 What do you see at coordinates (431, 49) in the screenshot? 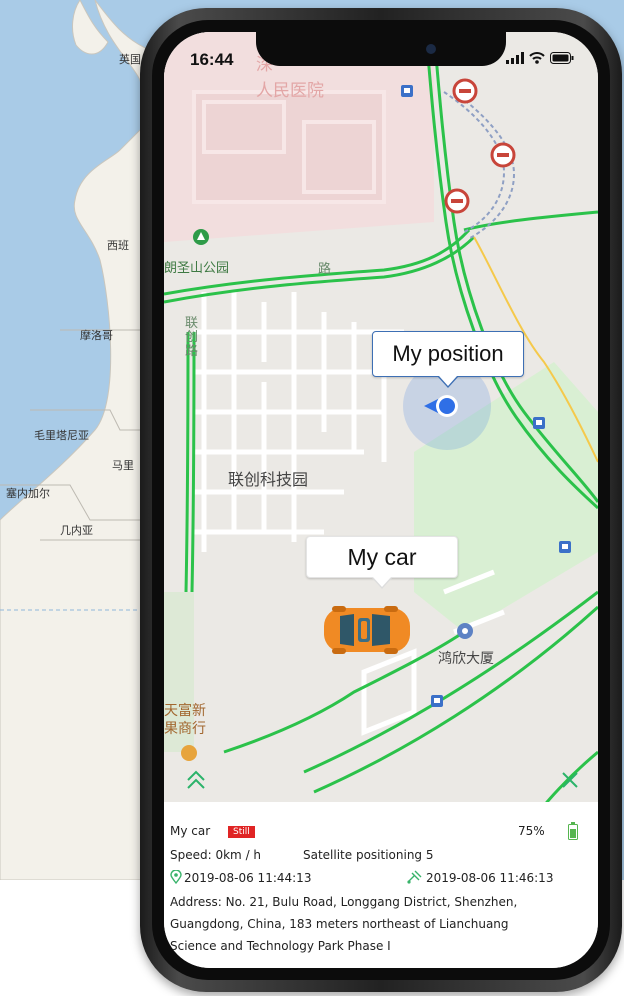
I see `camera-icon` at bounding box center [431, 49].